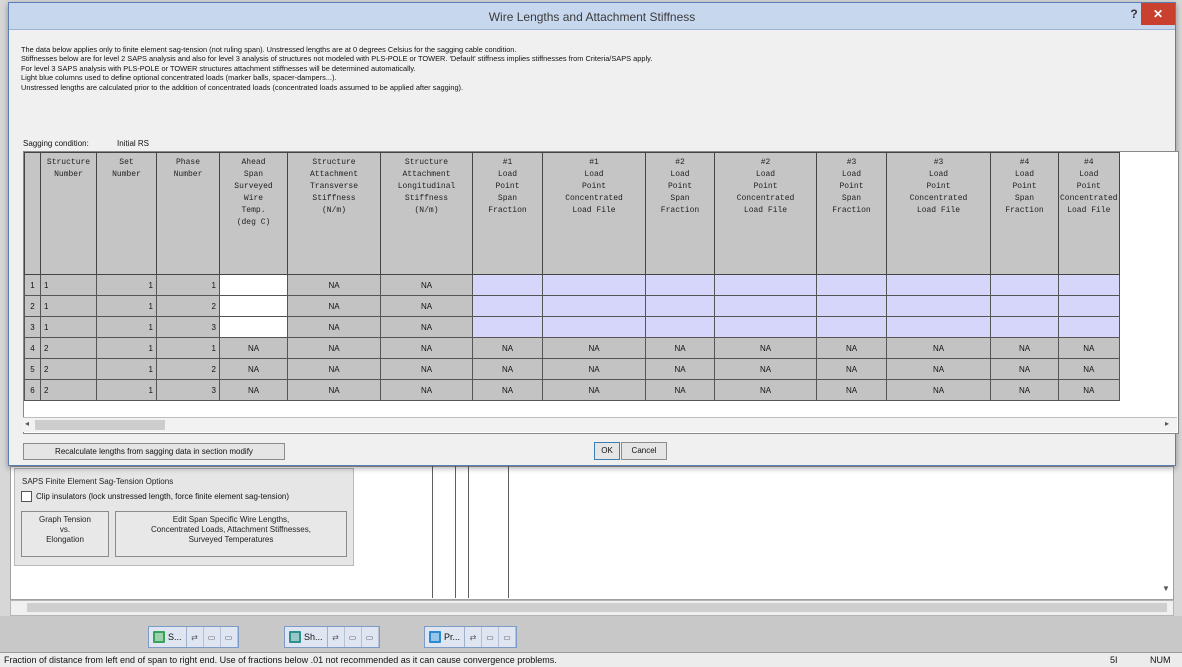 This screenshot has height=667, width=1182. What do you see at coordinates (32, 390) in the screenshot?
I see `row-header: 6` at bounding box center [32, 390].